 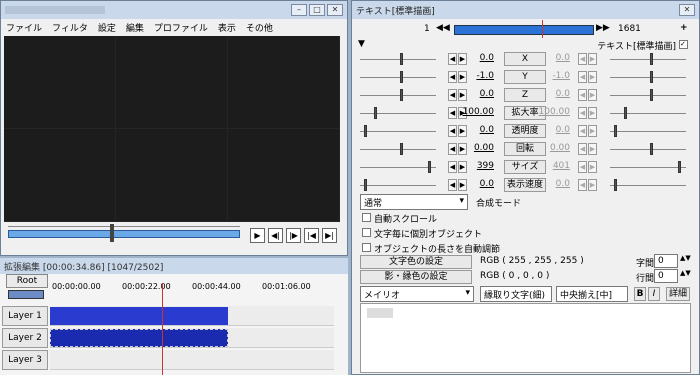 What do you see at coordinates (135, 27) in the screenshot?
I see `menu-edit: 編集` at bounding box center [135, 27].